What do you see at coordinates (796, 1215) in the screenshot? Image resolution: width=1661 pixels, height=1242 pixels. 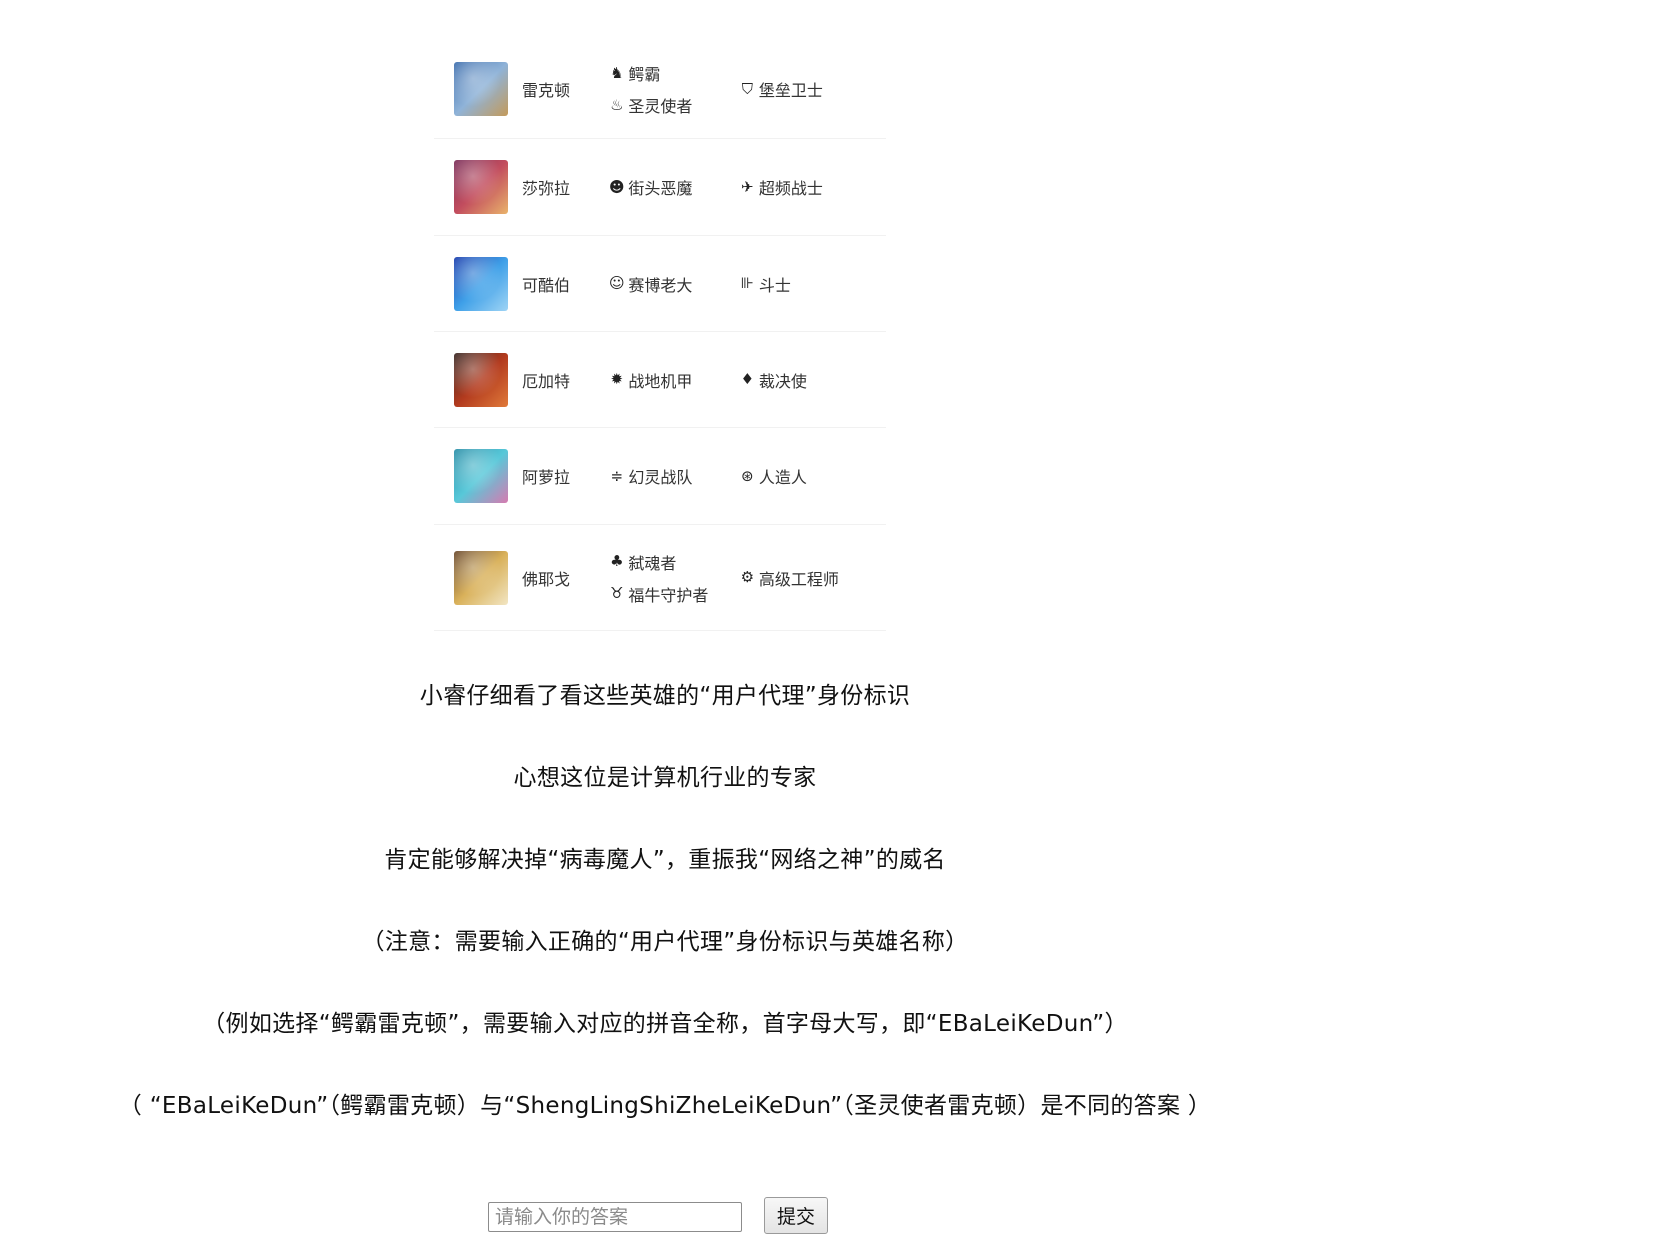 I see `submit-button: 提交` at bounding box center [796, 1215].